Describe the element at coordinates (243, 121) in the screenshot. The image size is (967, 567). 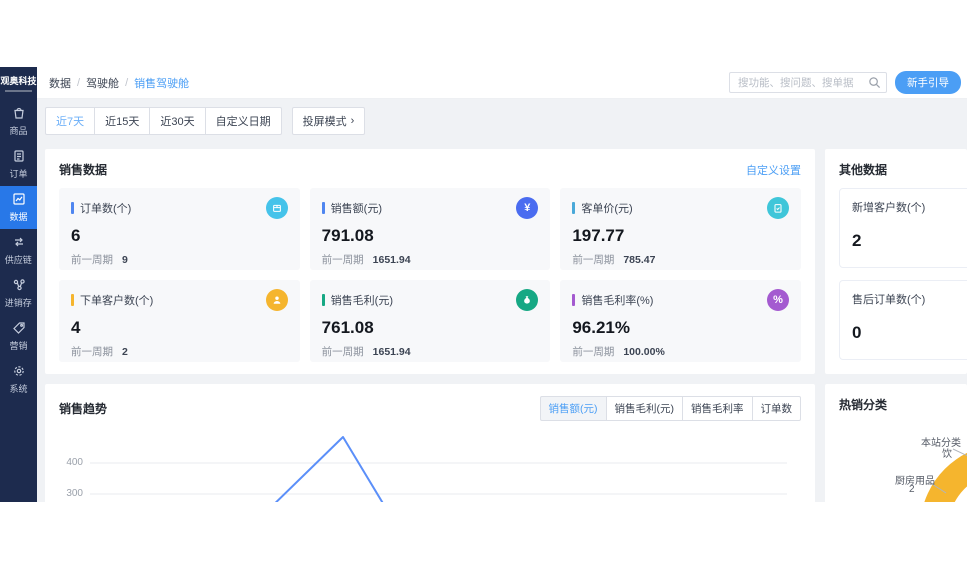
I see `tab-custom-date: 自定义日期` at that location.